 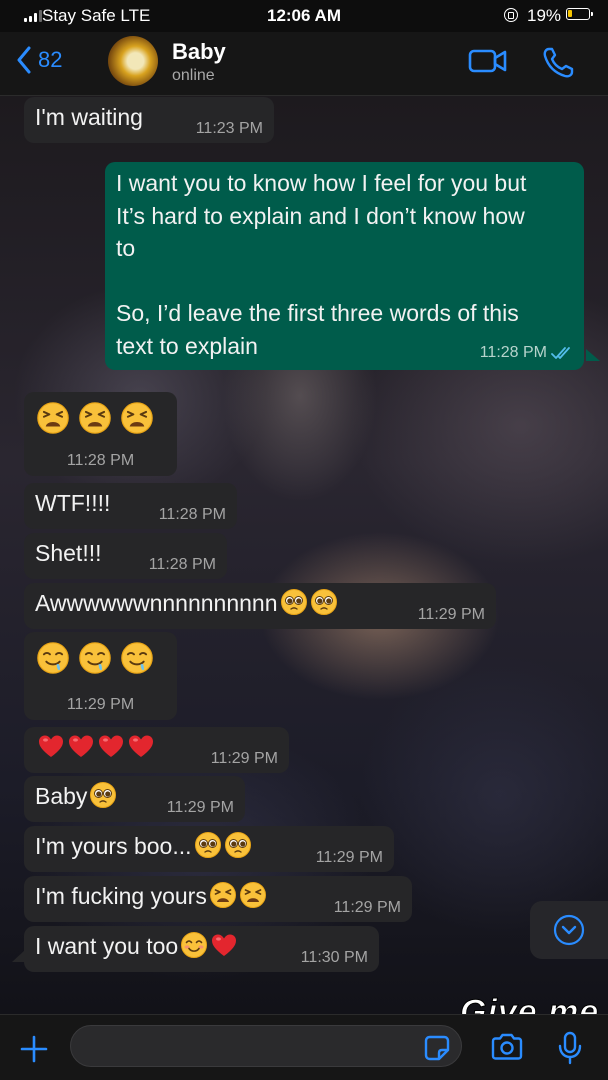 I want to click on message-body: WTF!!!!, so click(x=73, y=503).